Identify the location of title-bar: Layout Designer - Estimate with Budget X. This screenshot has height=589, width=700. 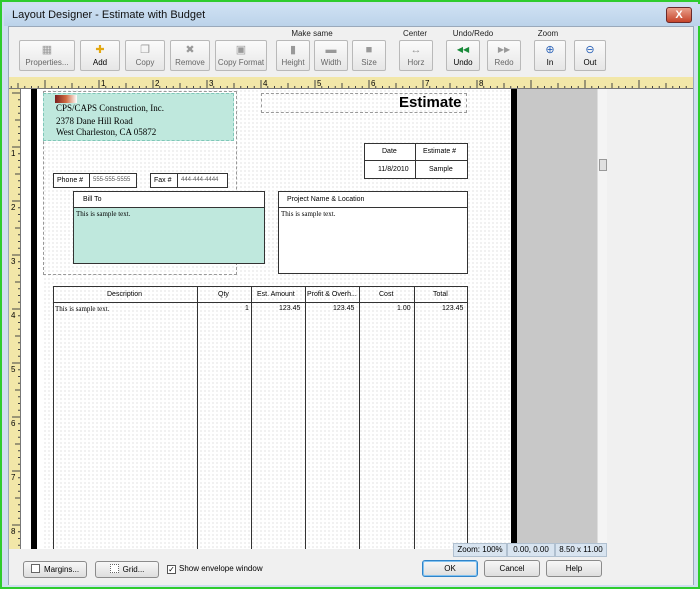
(352, 15).